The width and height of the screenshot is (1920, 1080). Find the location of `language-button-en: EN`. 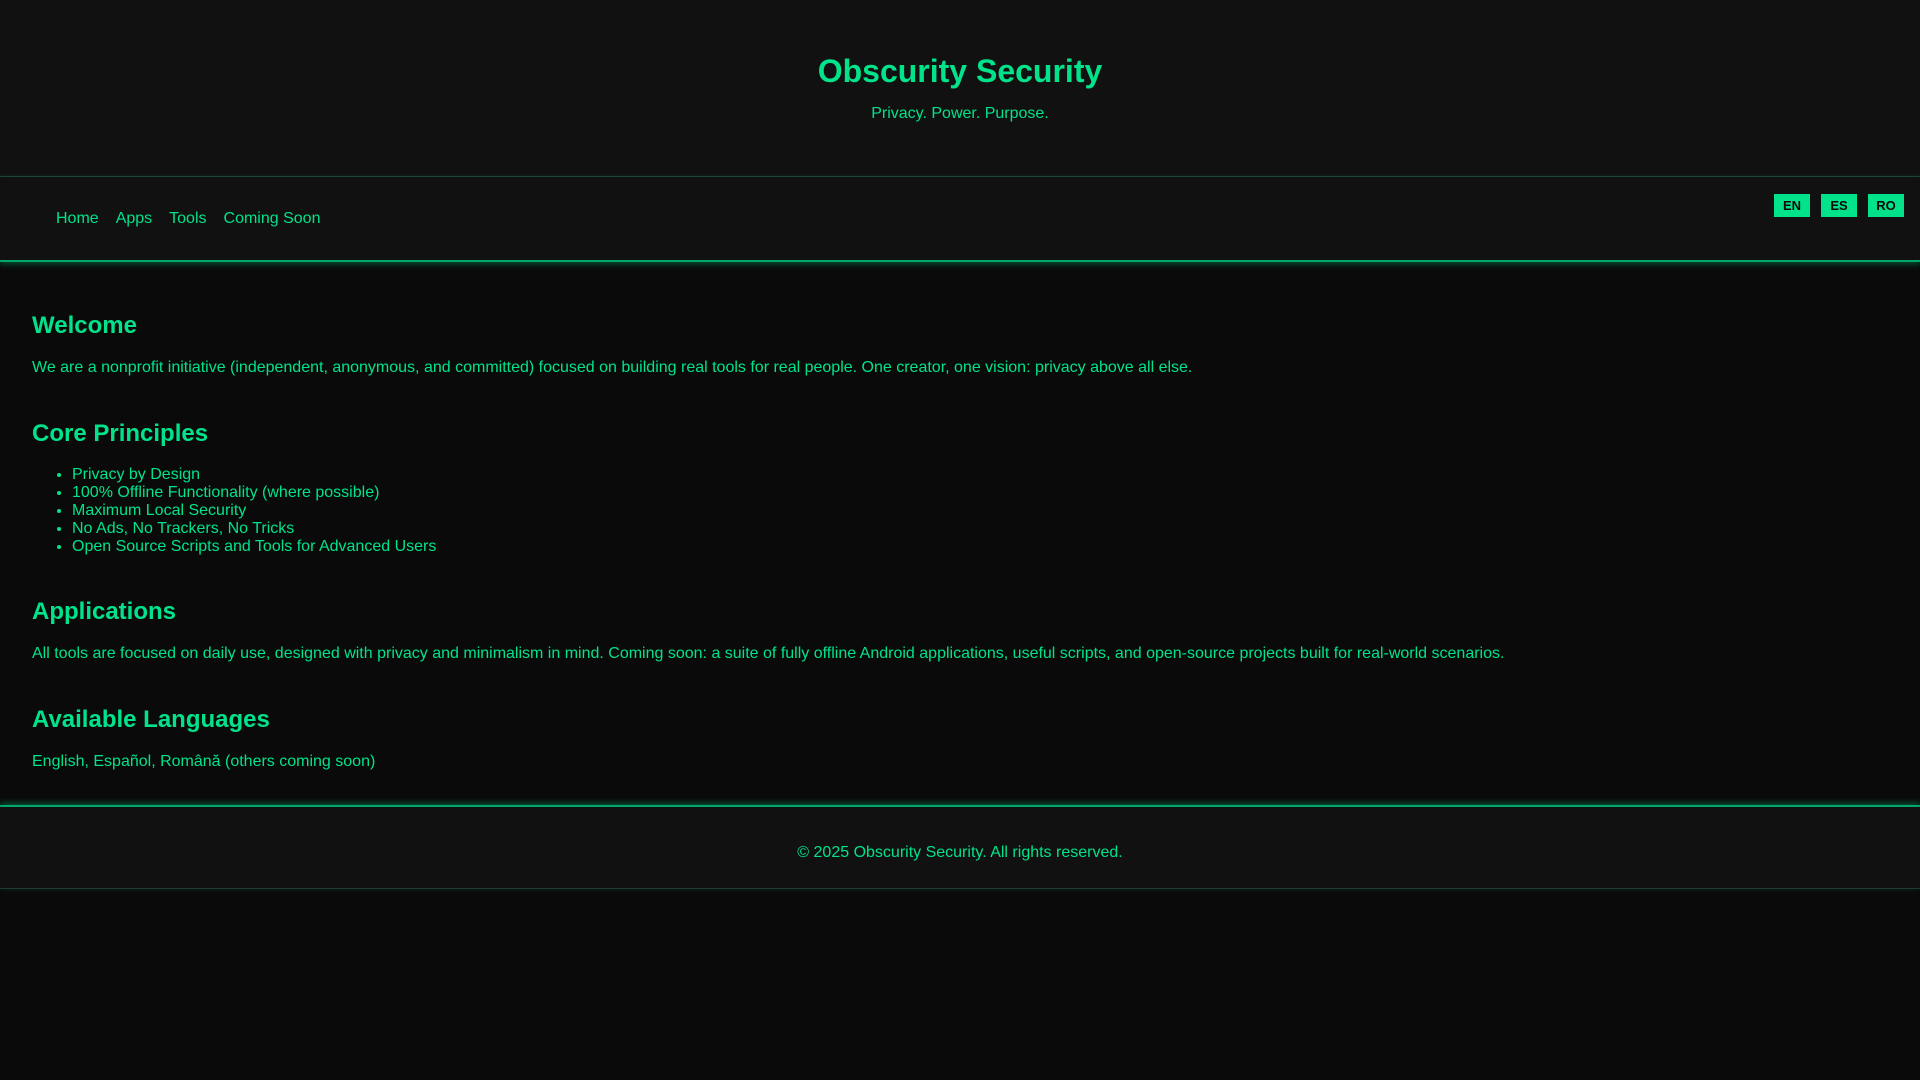

language-button-en: EN is located at coordinates (1792, 205).